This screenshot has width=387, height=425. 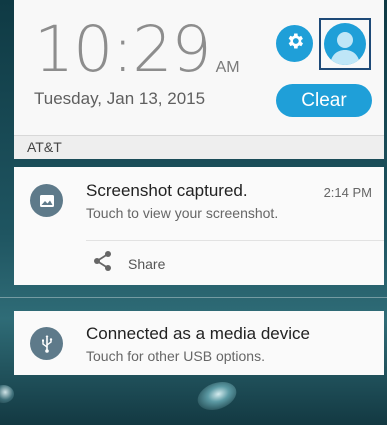 What do you see at coordinates (198, 333) in the screenshot?
I see `notification-title: Connected as a media device` at bounding box center [198, 333].